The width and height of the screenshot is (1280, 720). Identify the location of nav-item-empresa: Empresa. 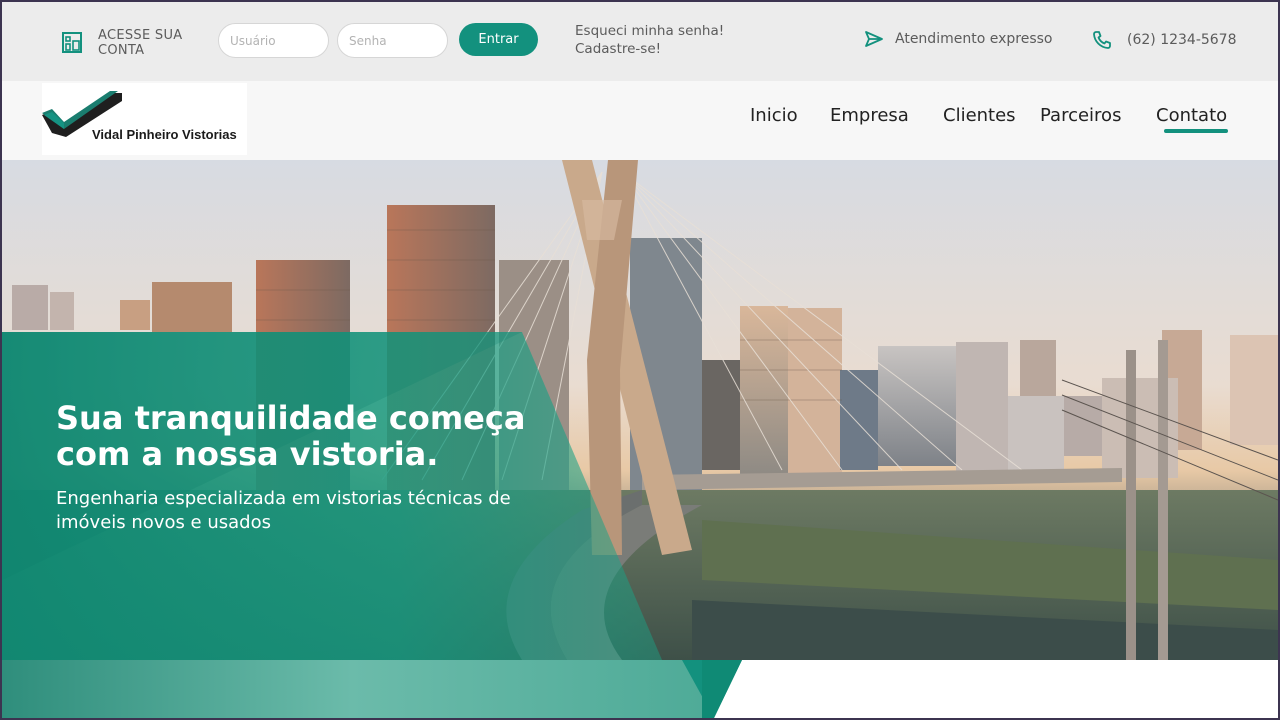
(869, 115).